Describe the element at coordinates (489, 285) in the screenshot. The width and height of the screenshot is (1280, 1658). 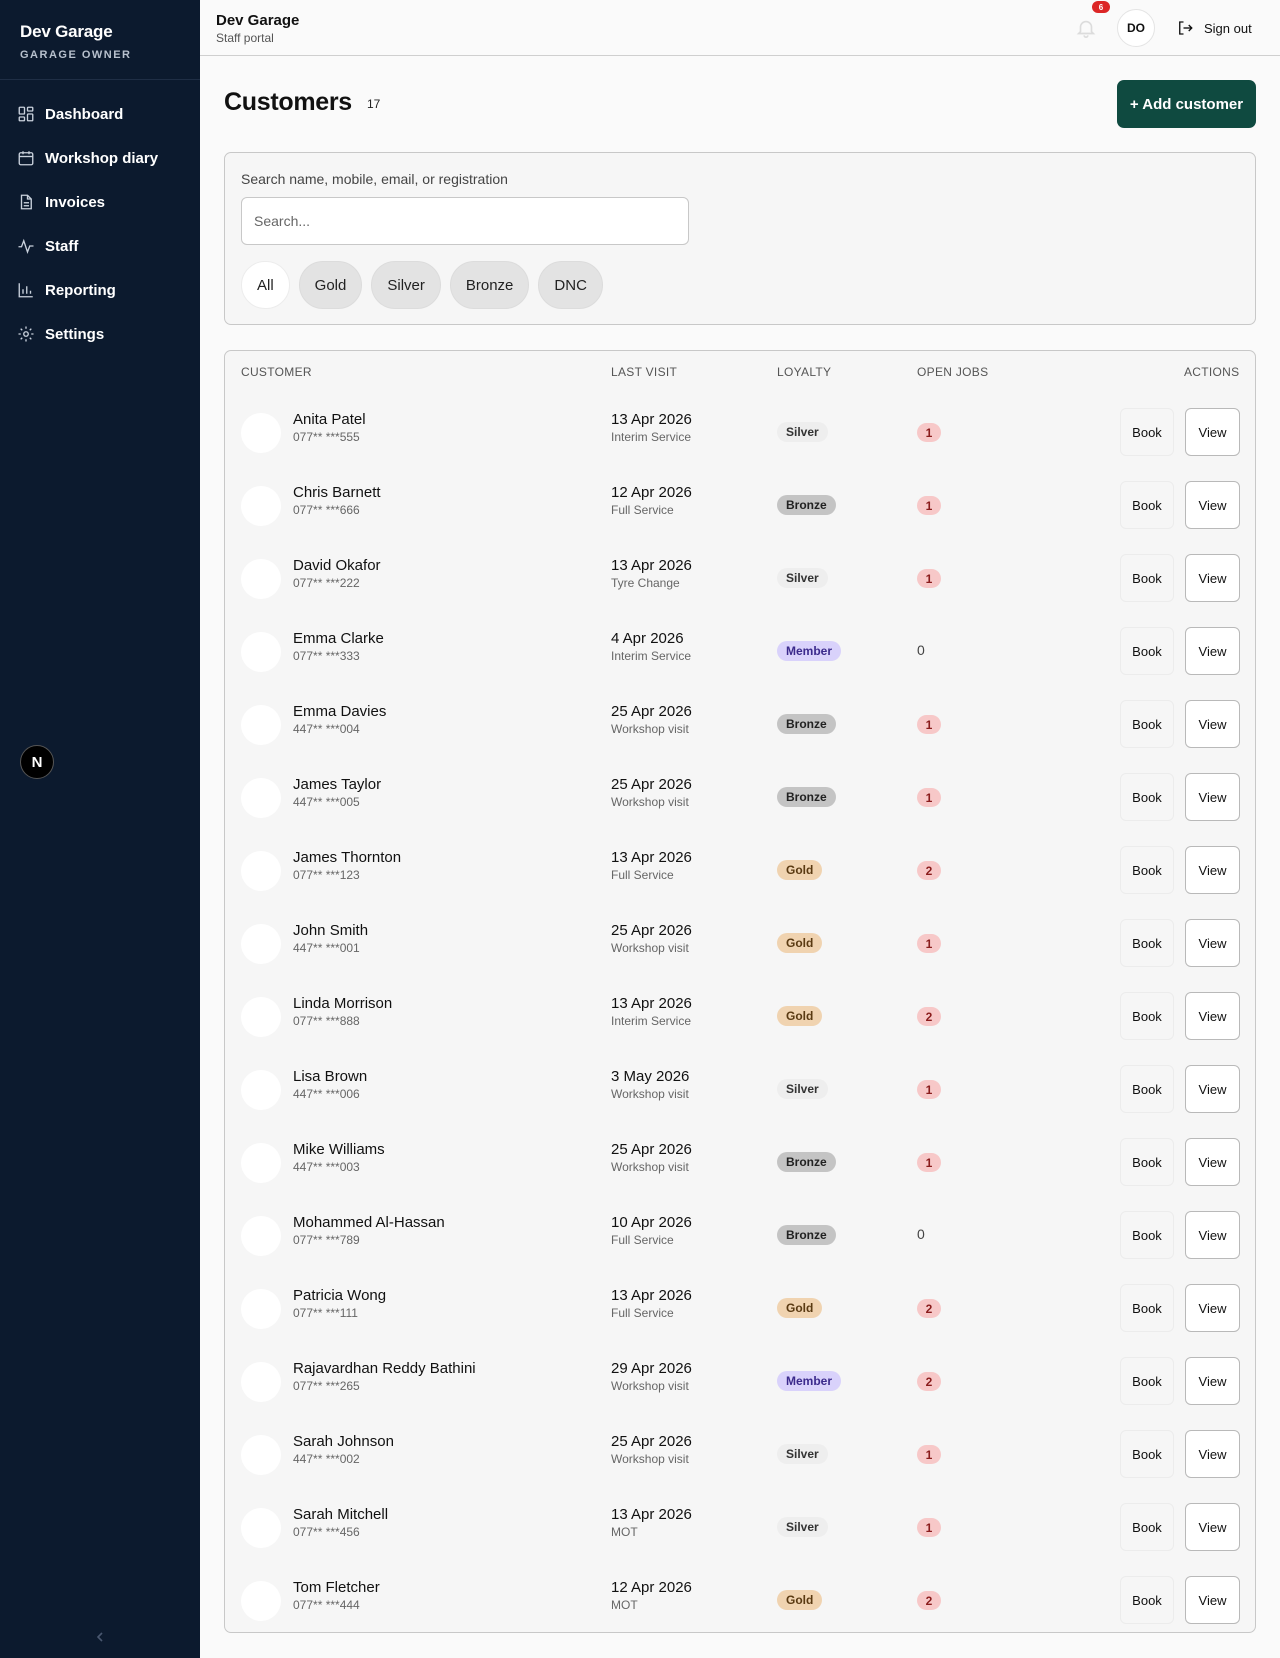
I see `filter-chip-bronze: Bronze` at that location.